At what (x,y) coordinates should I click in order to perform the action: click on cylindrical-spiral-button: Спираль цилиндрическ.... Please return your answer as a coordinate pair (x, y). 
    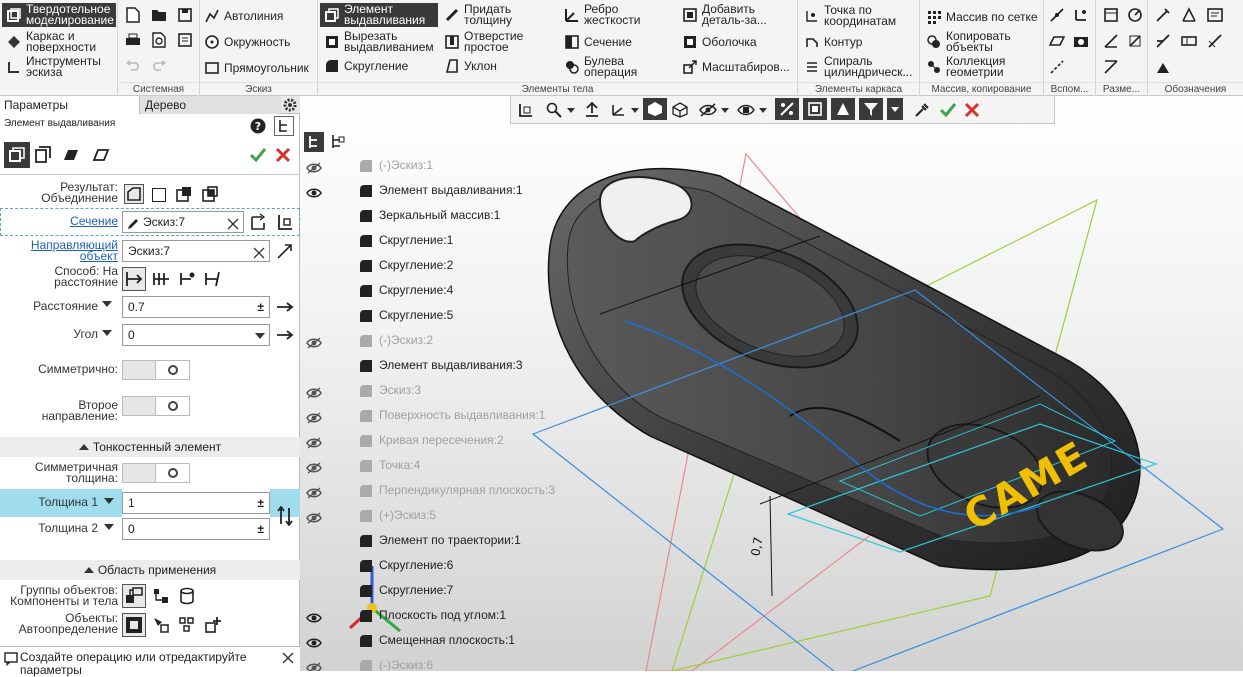
    Looking at the image, I should click on (861, 67).